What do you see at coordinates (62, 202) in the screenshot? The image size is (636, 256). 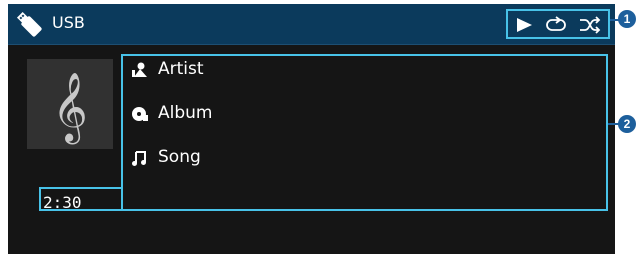 I see `elapsed-time: 2:30` at bounding box center [62, 202].